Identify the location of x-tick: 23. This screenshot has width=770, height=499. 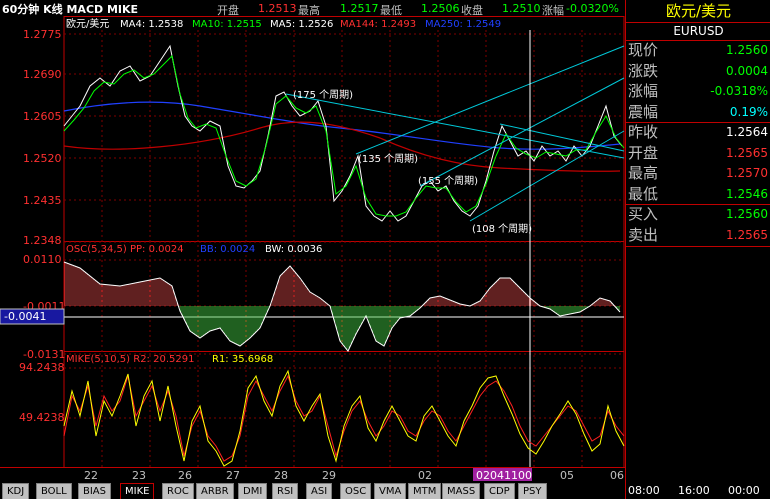
(139, 475).